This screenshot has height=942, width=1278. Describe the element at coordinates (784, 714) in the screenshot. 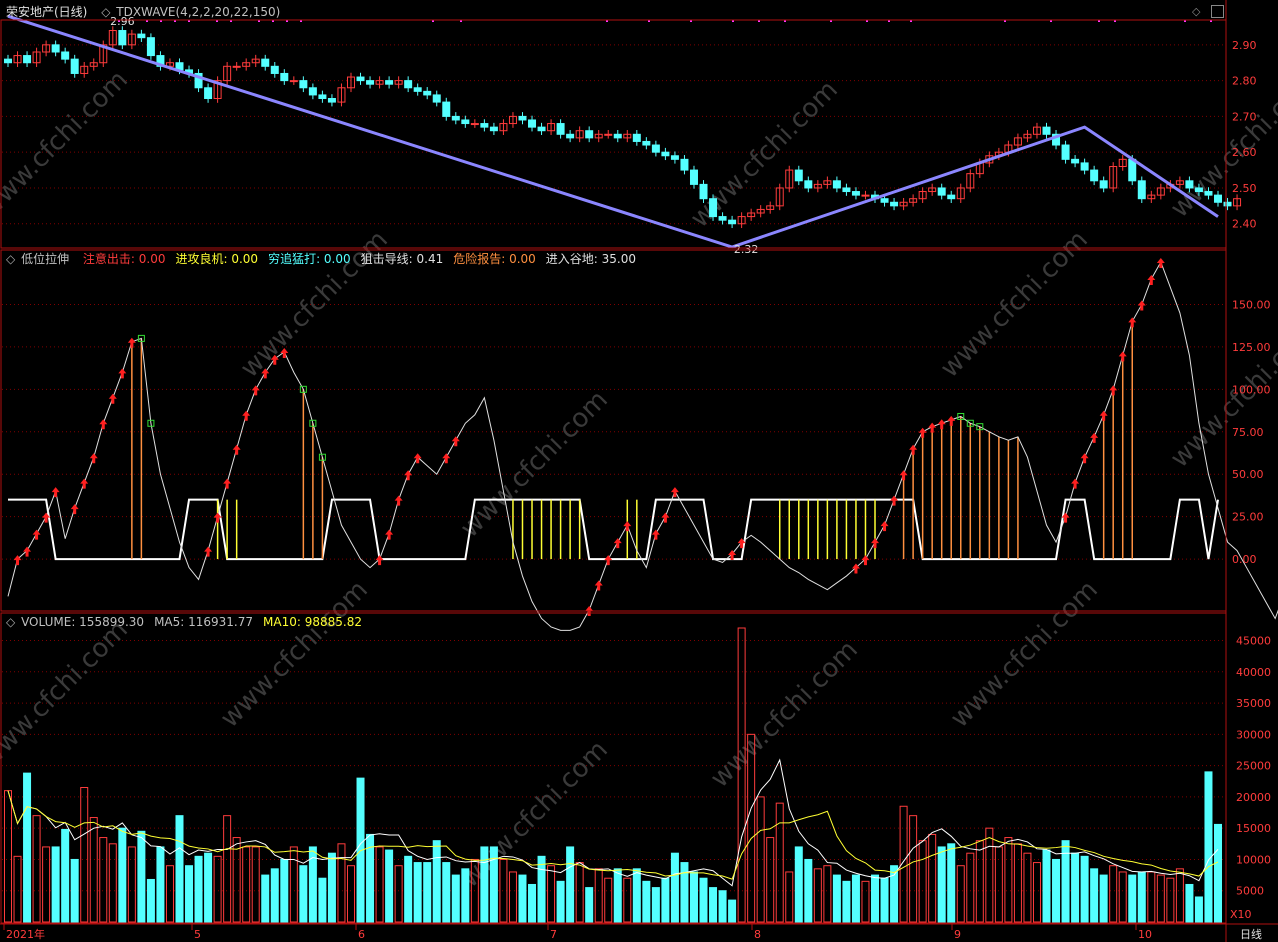

I see `watermark-9: www.cfchi.com` at that location.